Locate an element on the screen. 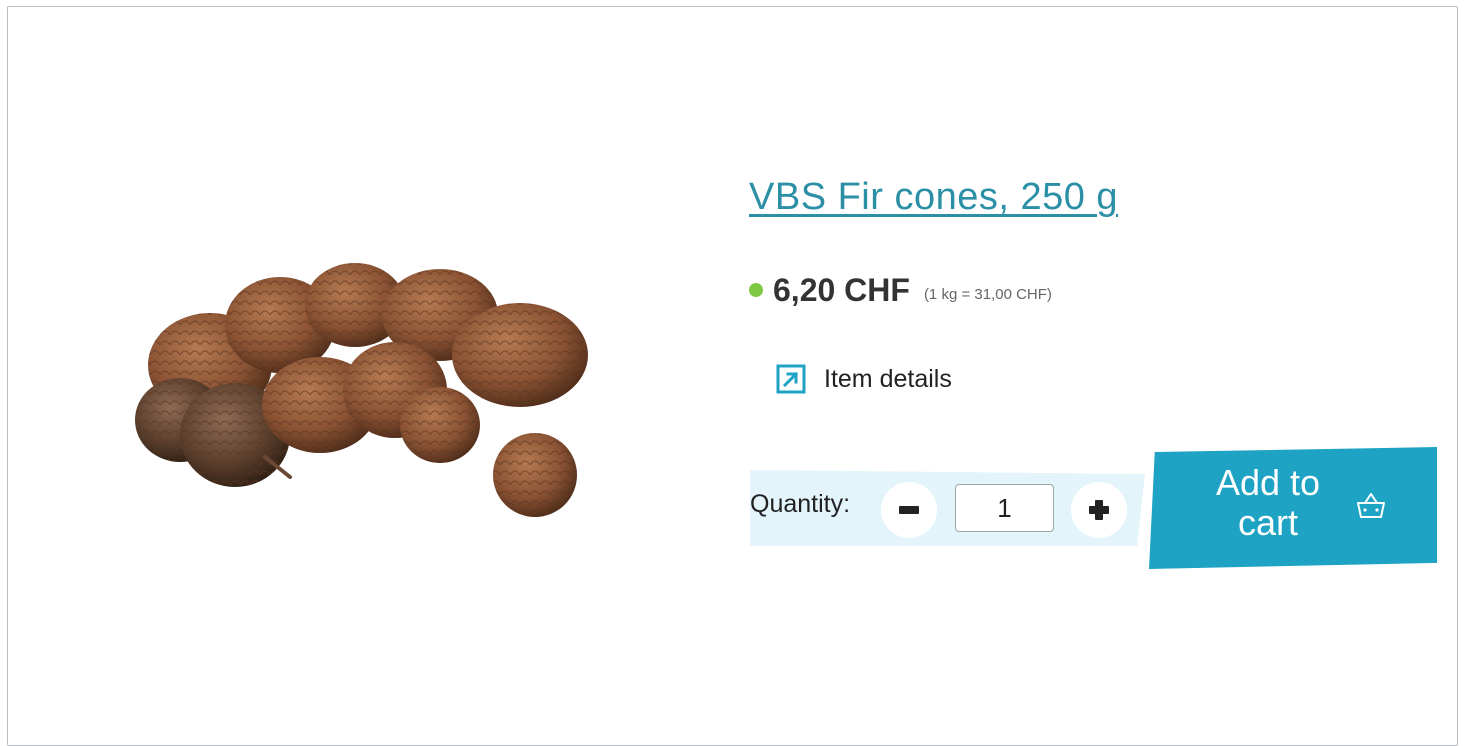  add-to-cart-button: Add to cart is located at coordinates (1293, 508).